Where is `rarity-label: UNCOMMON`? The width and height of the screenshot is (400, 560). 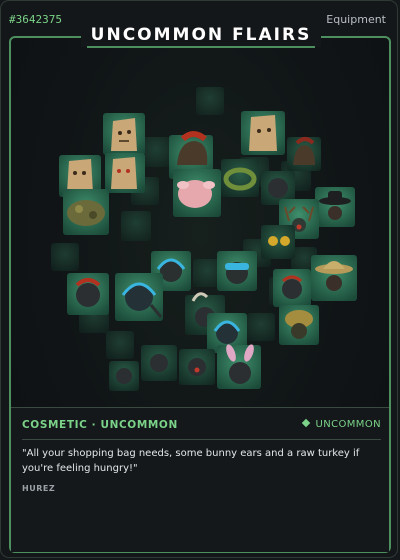 rarity-label: UNCOMMON is located at coordinates (348, 424).